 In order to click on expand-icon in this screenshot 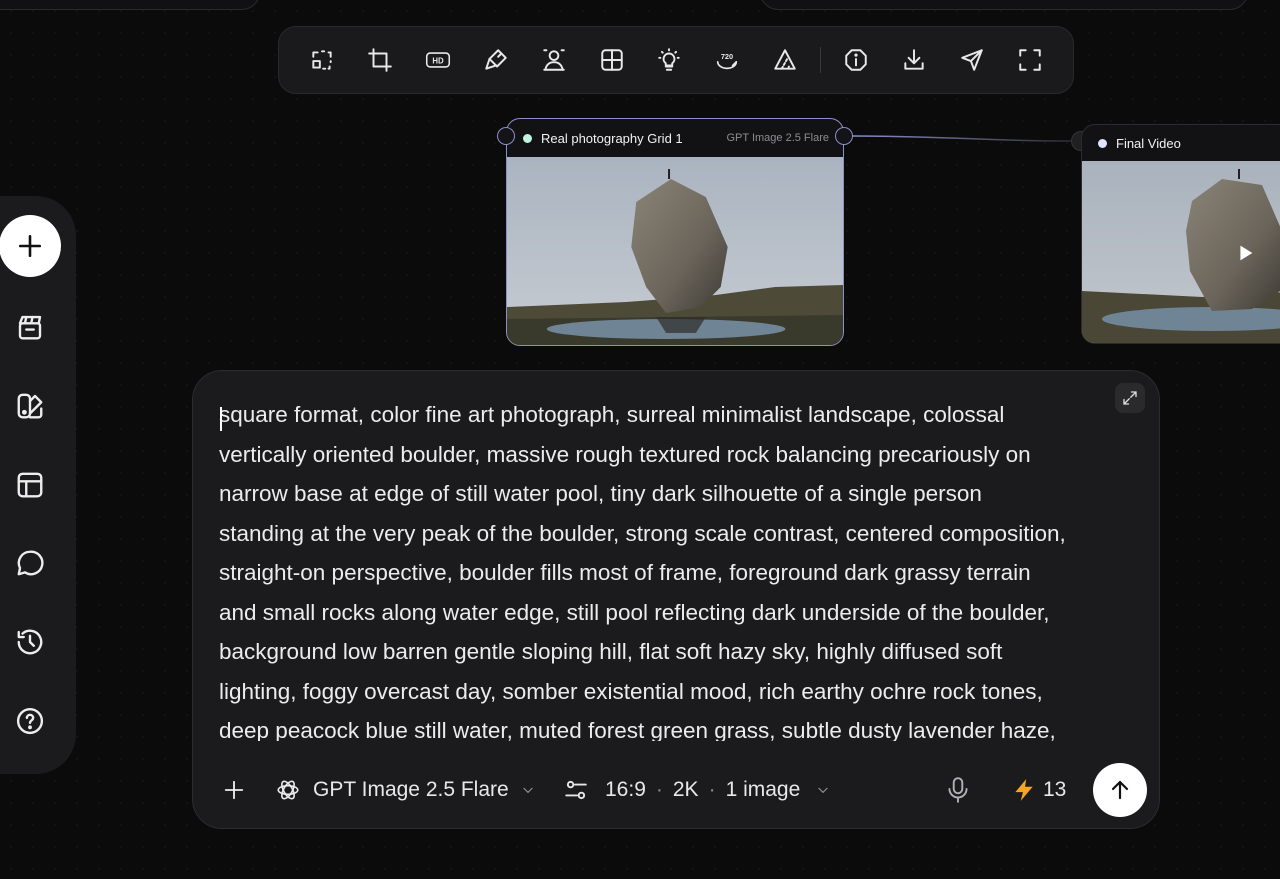, I will do `click(1130, 398)`.